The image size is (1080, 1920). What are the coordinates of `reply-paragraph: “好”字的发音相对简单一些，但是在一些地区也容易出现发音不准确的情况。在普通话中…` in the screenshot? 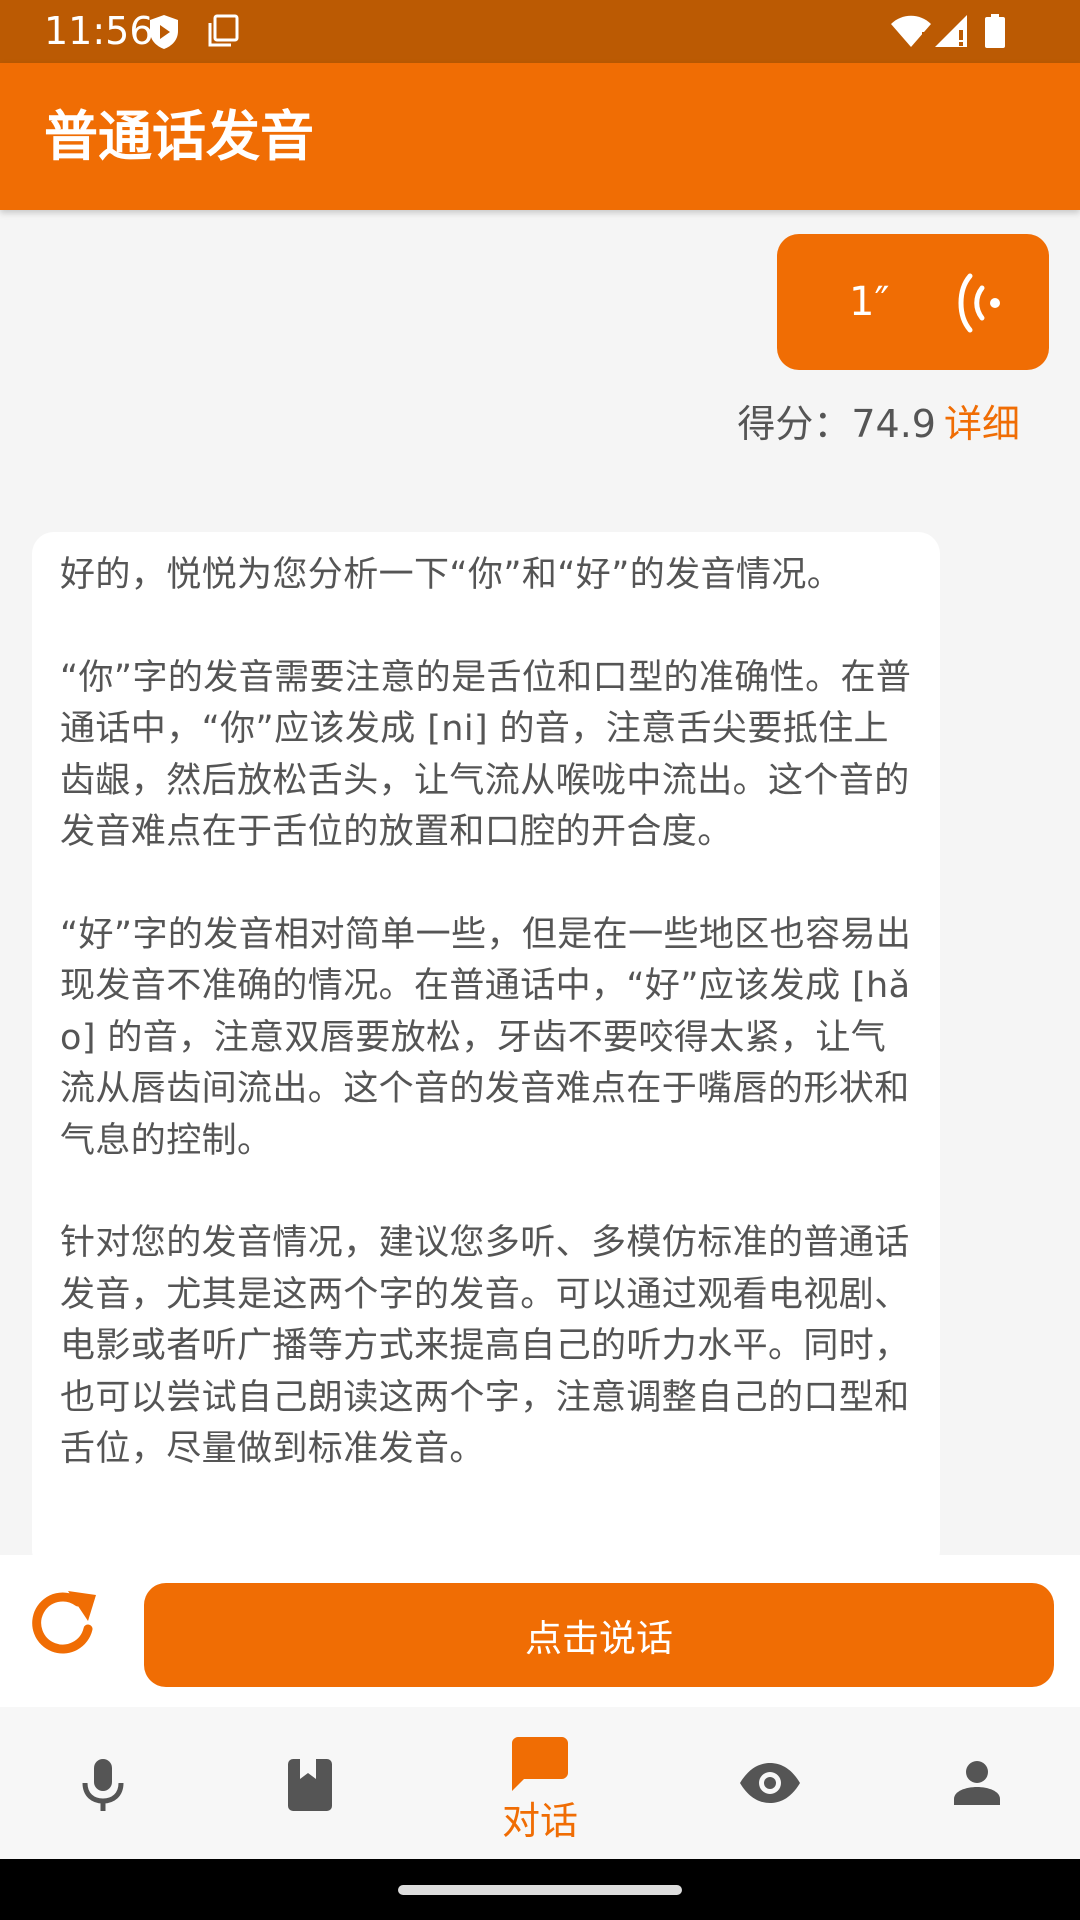 It's located at (486, 1037).